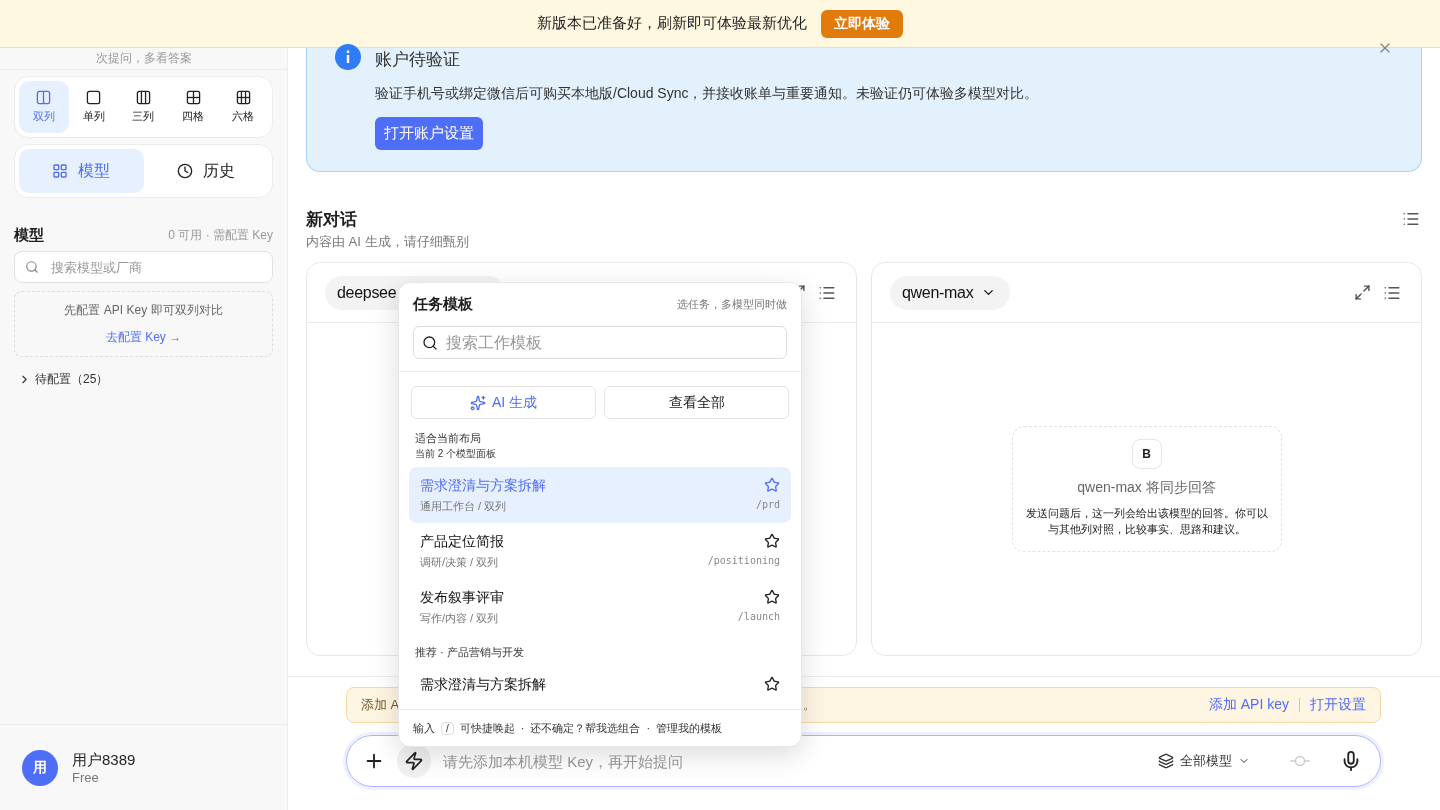  I want to click on template-command: /launch, so click(758, 617).